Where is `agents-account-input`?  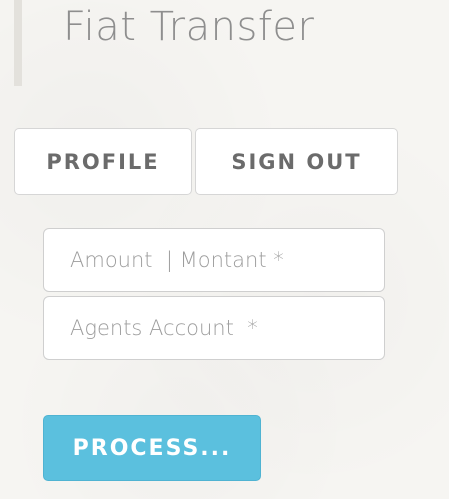
agents-account-input is located at coordinates (214, 328).